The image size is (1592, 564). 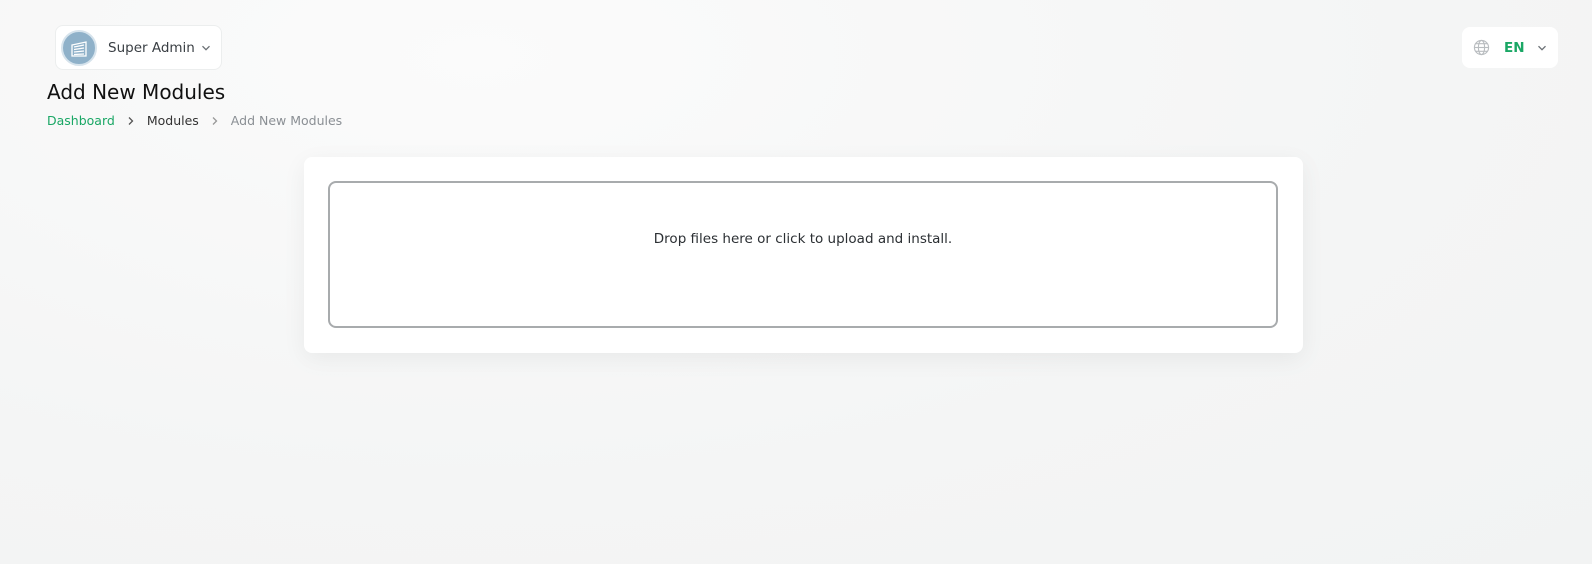 What do you see at coordinates (173, 120) in the screenshot?
I see `breadcrumb-modules: Modules` at bounding box center [173, 120].